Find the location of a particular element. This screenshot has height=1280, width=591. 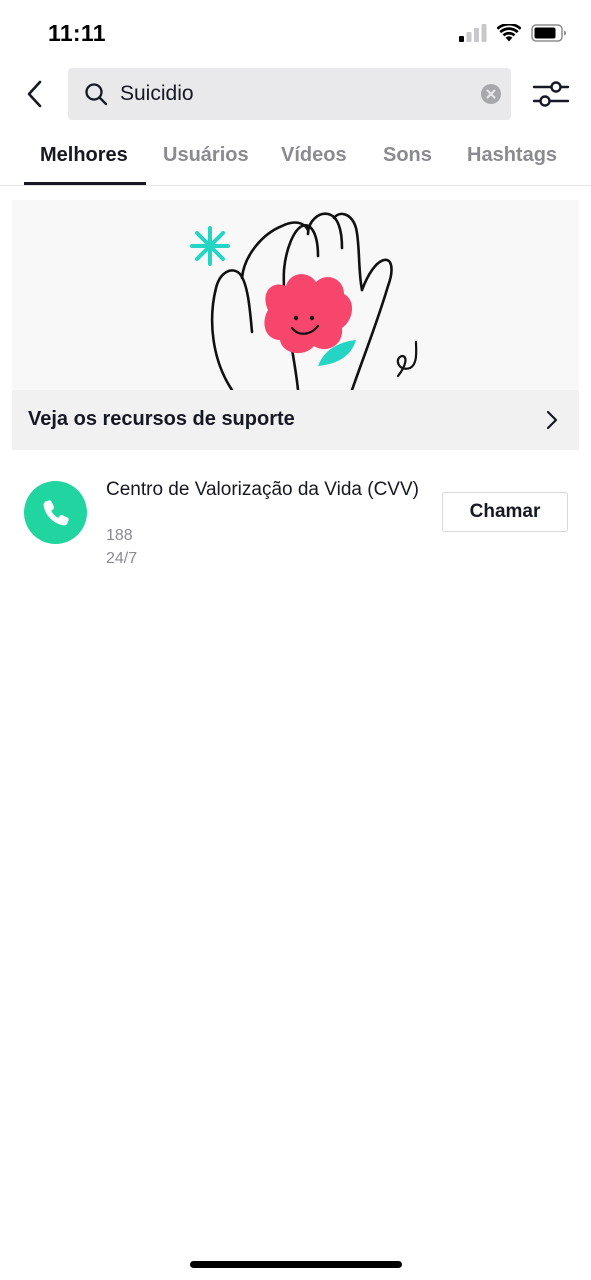

support-resources-link: Veja os recursos de suporte is located at coordinates (295, 420).